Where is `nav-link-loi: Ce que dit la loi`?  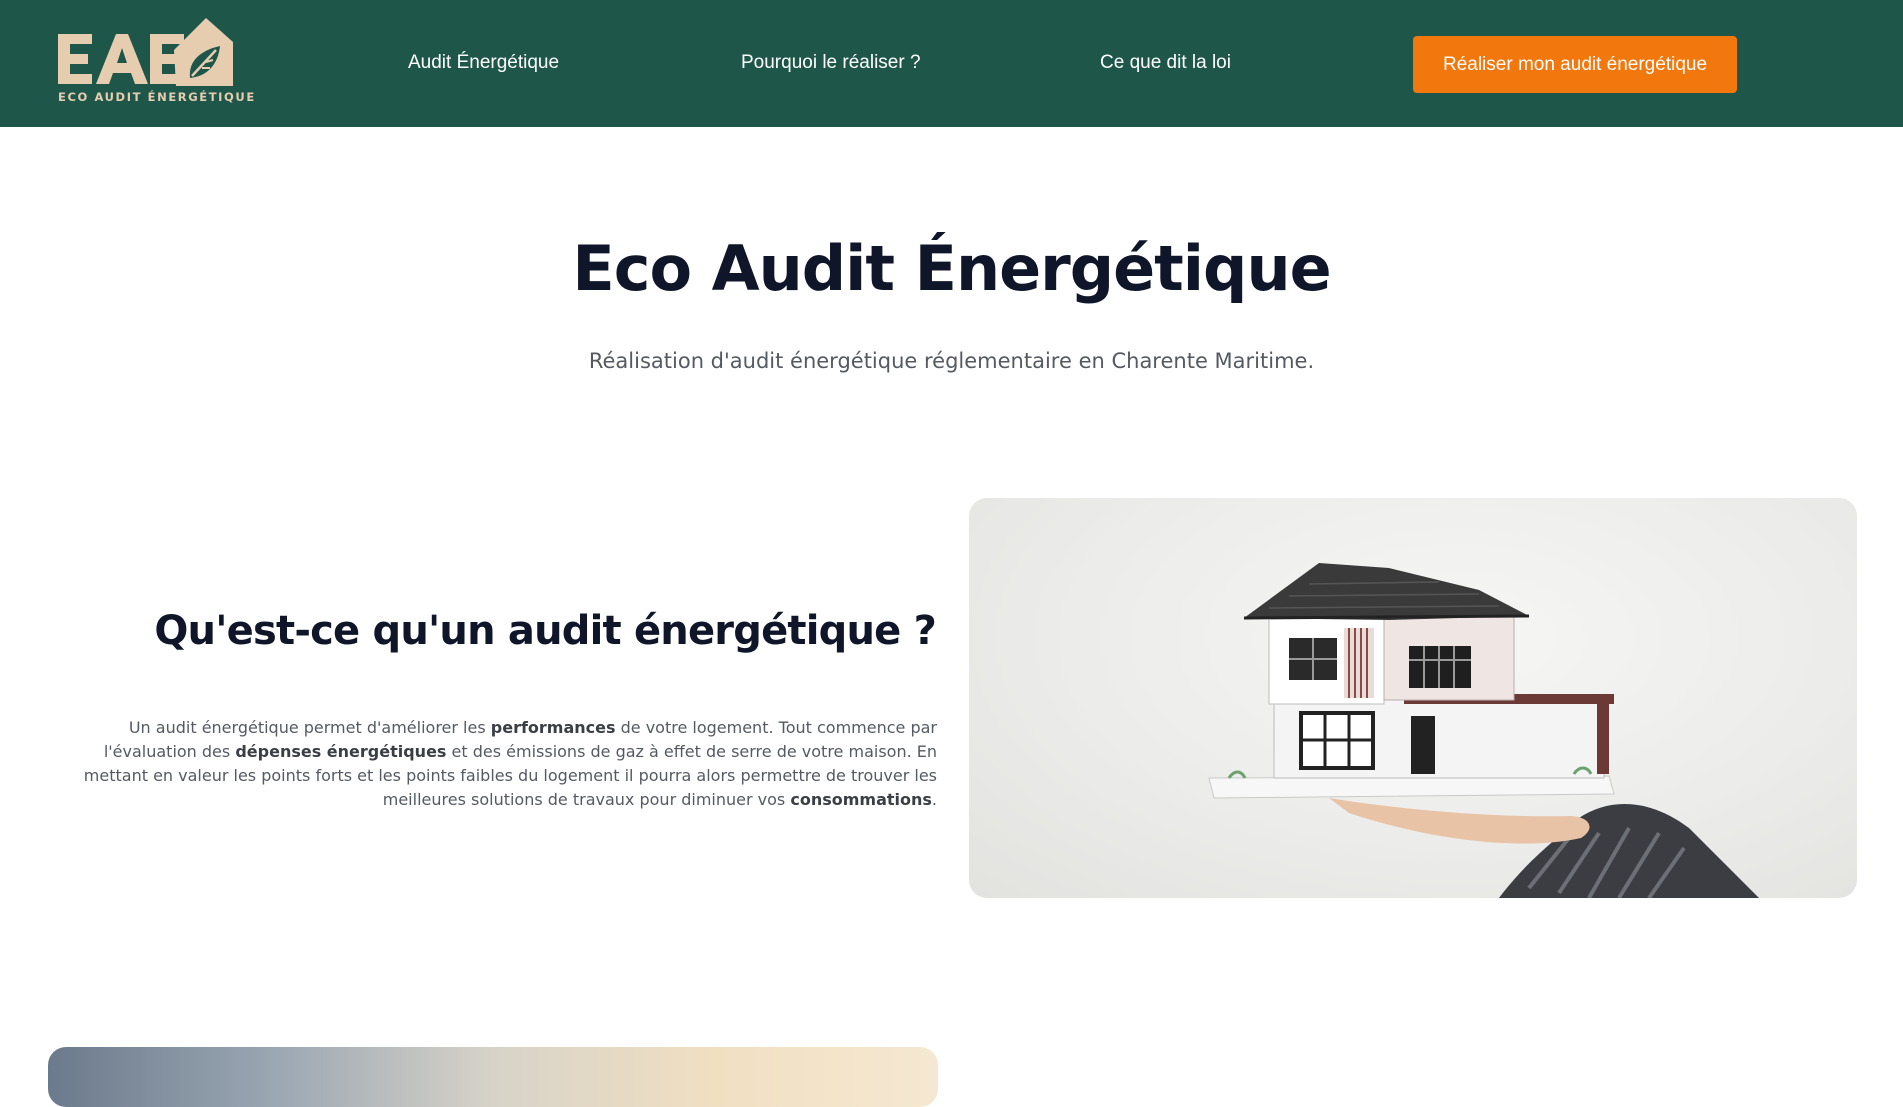
nav-link-loi: Ce que dit la loi is located at coordinates (1165, 63).